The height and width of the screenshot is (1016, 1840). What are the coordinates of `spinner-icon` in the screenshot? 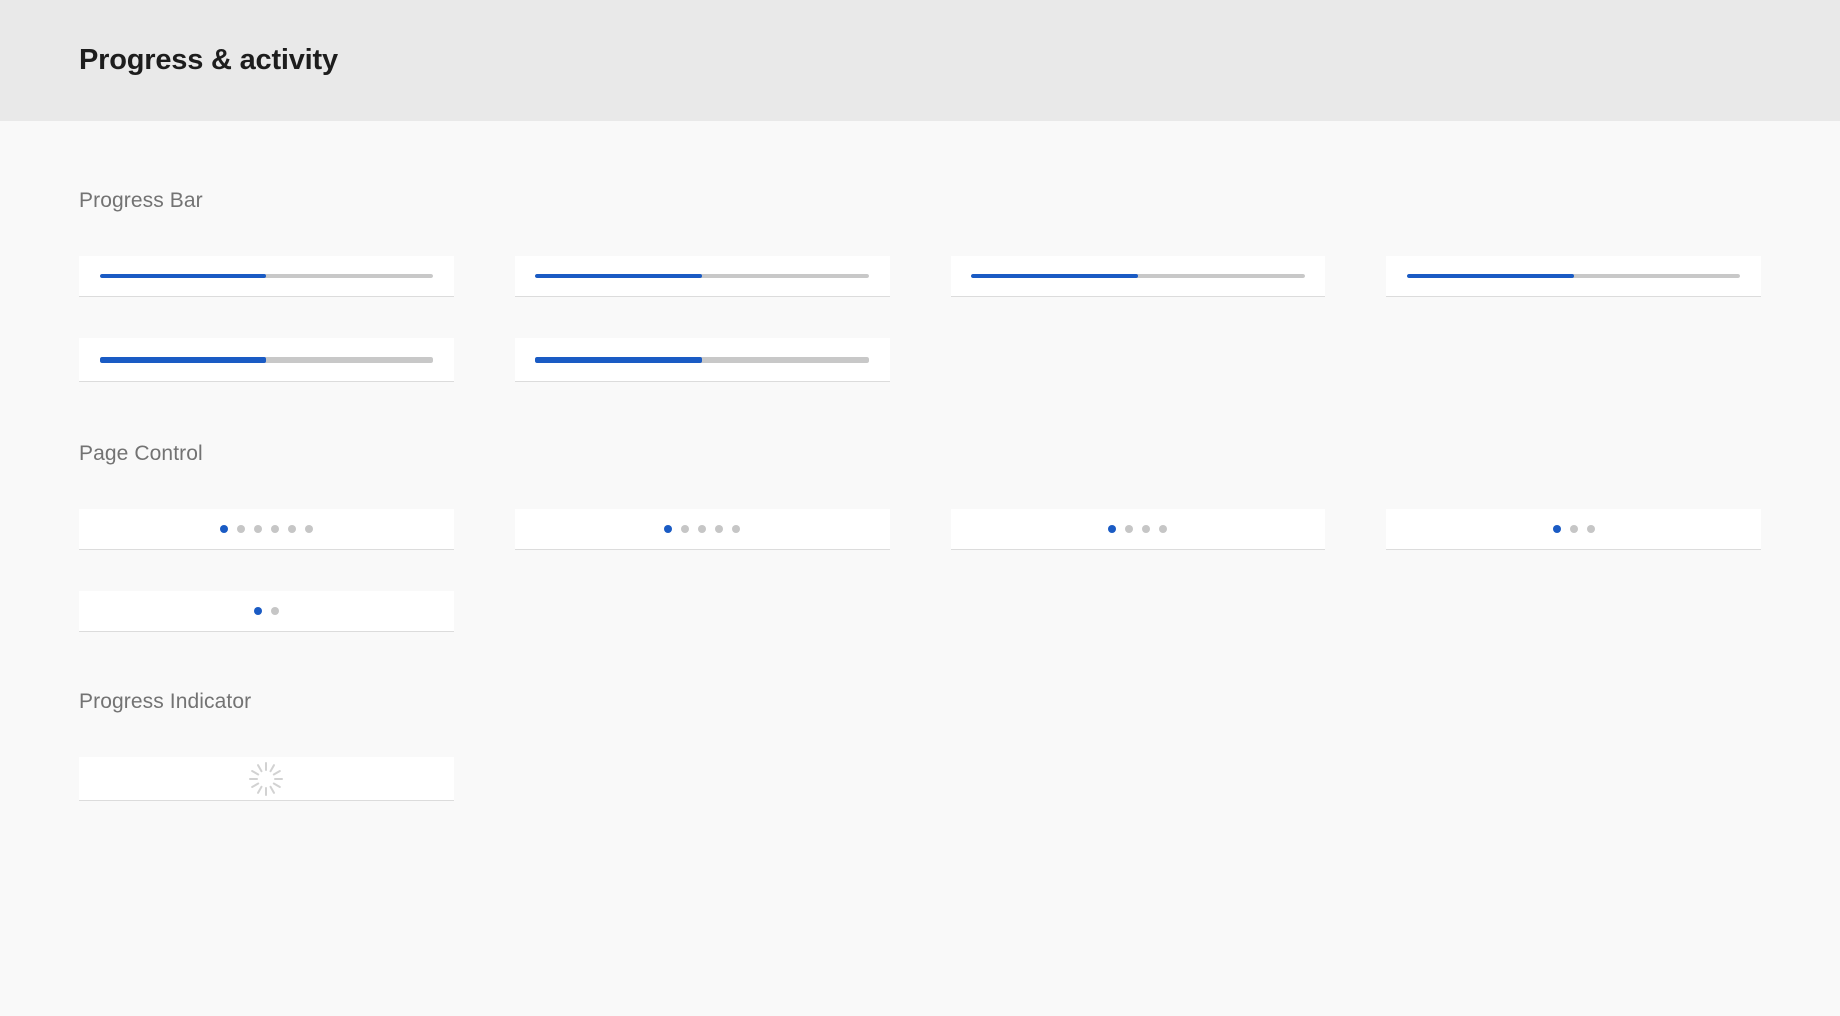 It's located at (266, 778).